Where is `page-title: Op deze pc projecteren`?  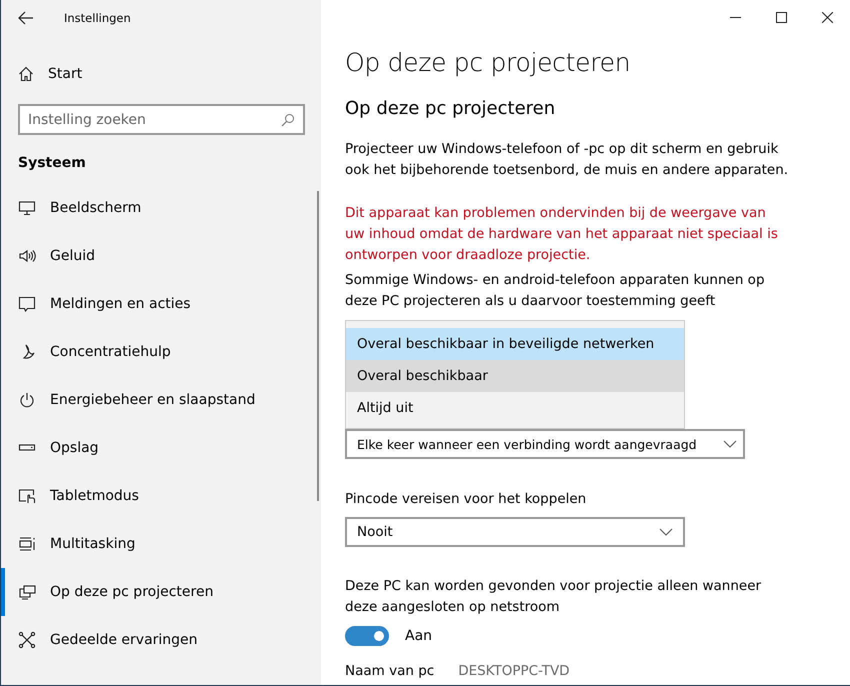
page-title: Op deze pc projecteren is located at coordinates (488, 62).